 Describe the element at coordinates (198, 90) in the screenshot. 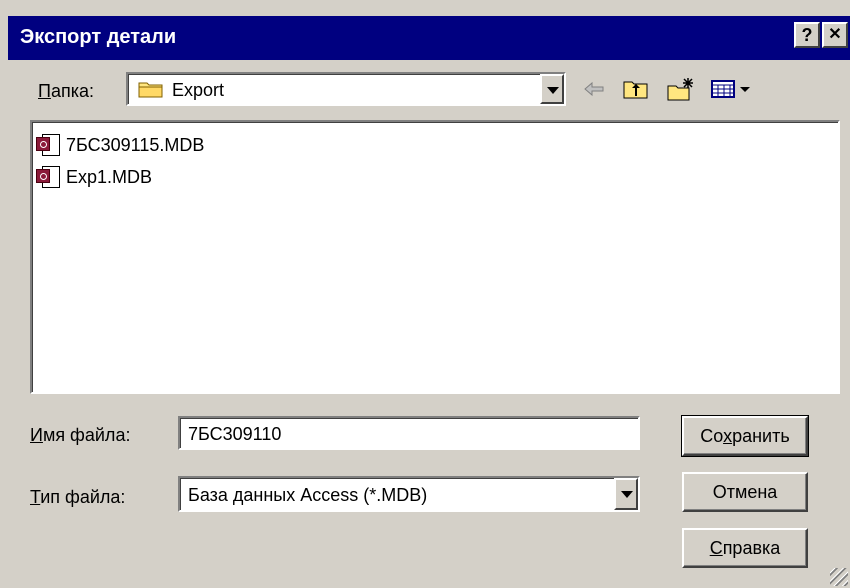

I see `folder-value: Export` at that location.